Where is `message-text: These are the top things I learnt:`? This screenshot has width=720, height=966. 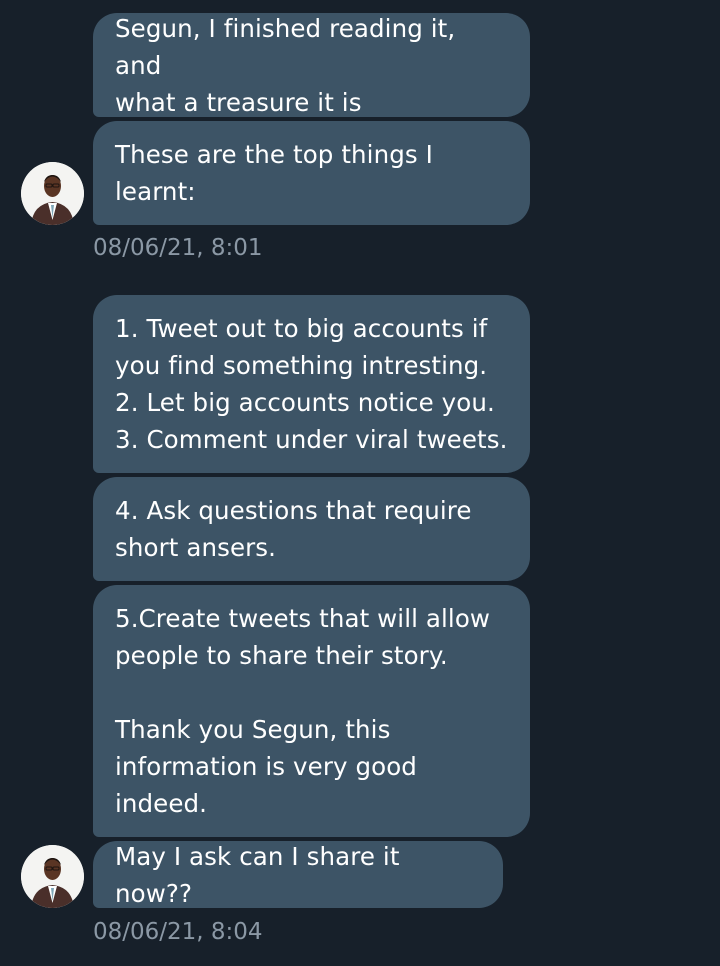
message-text: These are the top things I learnt: is located at coordinates (274, 173).